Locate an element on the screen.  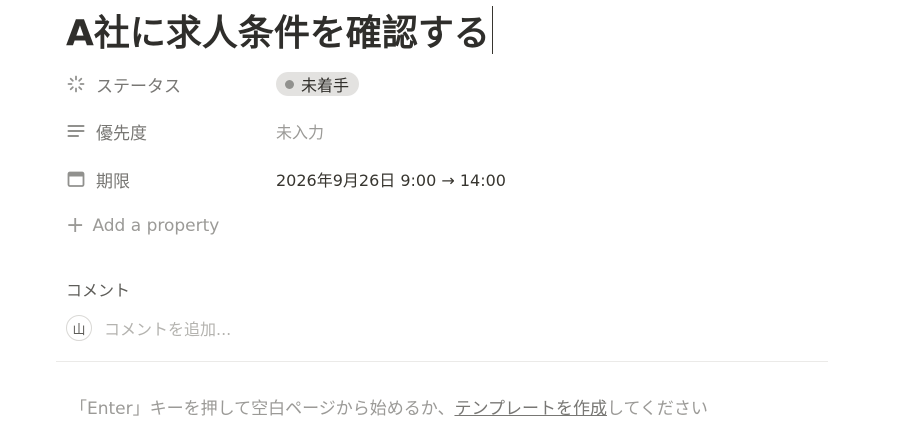
property-row-priority: 優先度 未入力 is located at coordinates (436, 131).